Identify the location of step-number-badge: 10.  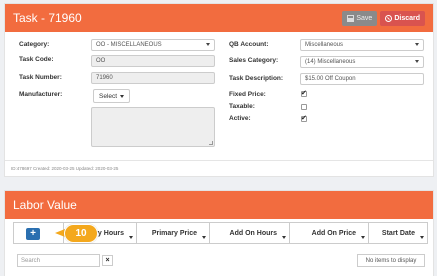
(81, 233).